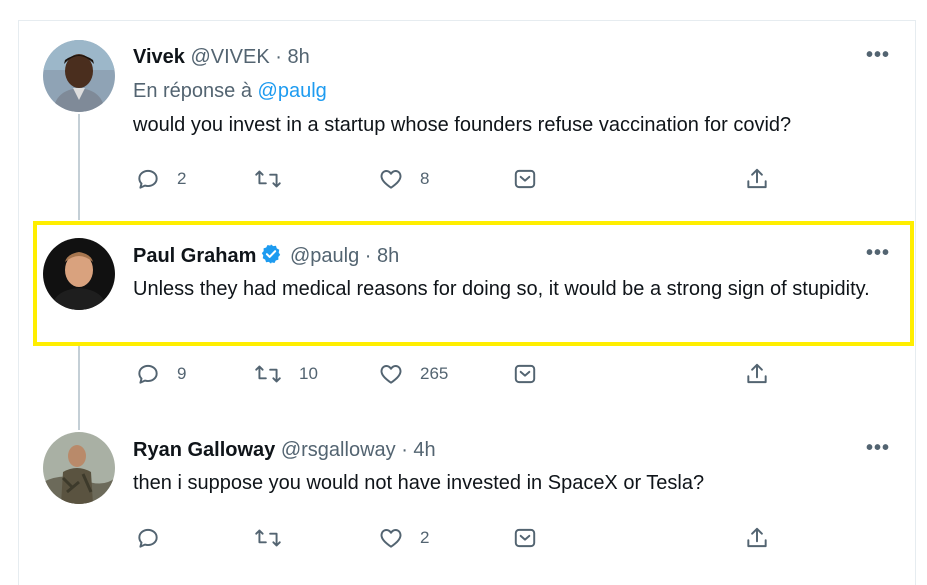 This screenshot has height=585, width=927. I want to click on reply-icon, so click(148, 538).